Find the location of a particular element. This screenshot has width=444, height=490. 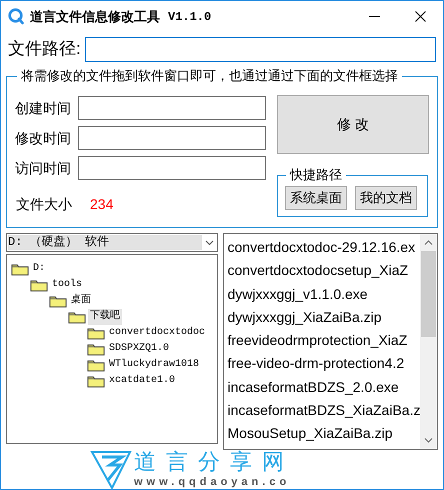

dropdown-caret-icon is located at coordinates (209, 243).